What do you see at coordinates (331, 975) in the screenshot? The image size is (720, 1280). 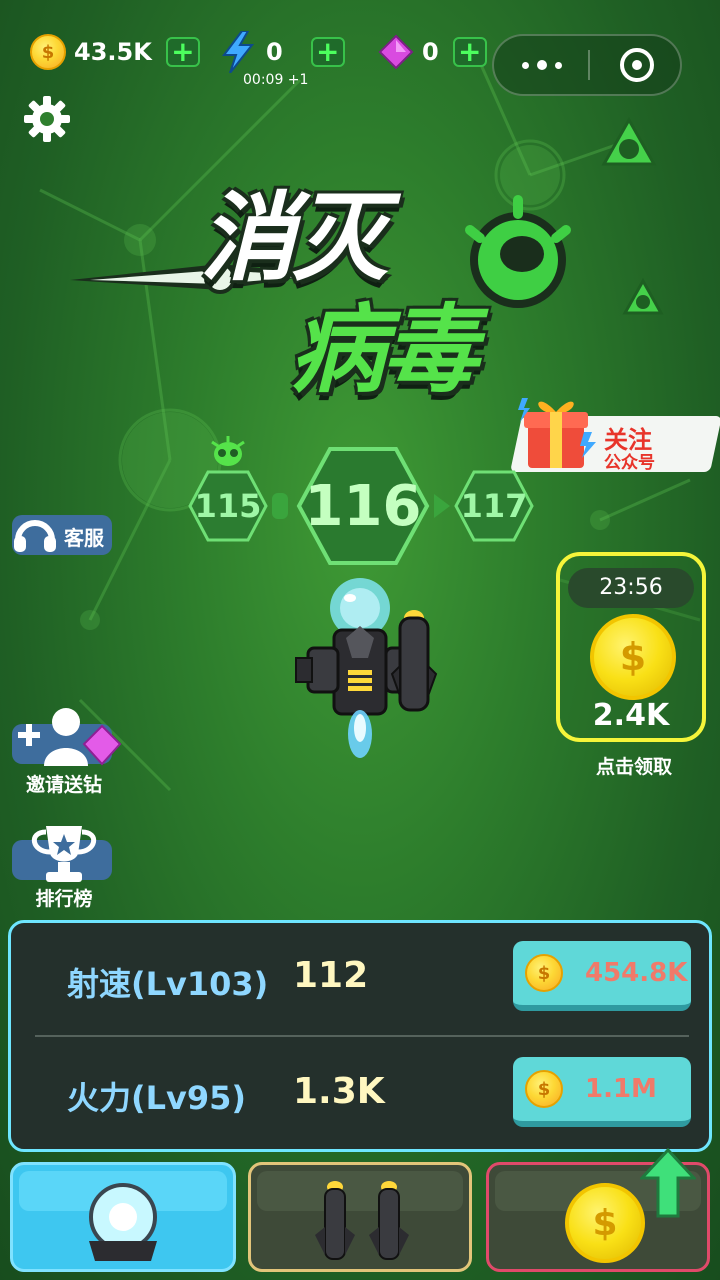 I see `fire-rate-value: 112` at bounding box center [331, 975].